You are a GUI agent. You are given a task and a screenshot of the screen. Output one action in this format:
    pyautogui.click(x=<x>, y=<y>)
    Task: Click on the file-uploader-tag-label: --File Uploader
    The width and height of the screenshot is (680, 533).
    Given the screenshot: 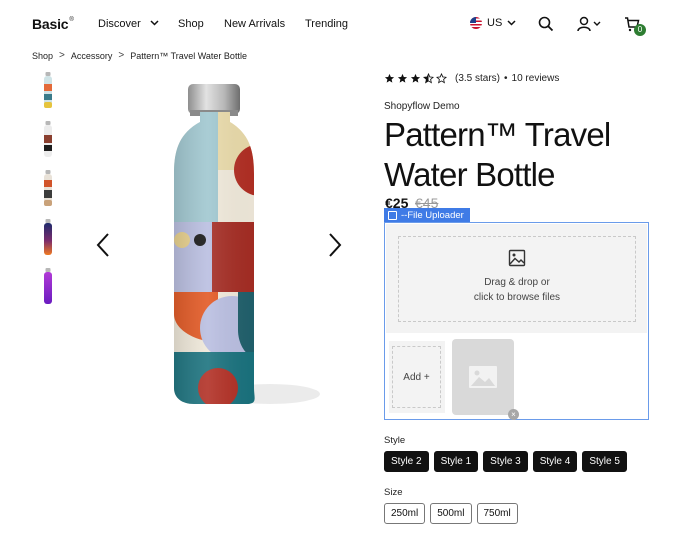 What is the action you would take?
    pyautogui.click(x=432, y=215)
    